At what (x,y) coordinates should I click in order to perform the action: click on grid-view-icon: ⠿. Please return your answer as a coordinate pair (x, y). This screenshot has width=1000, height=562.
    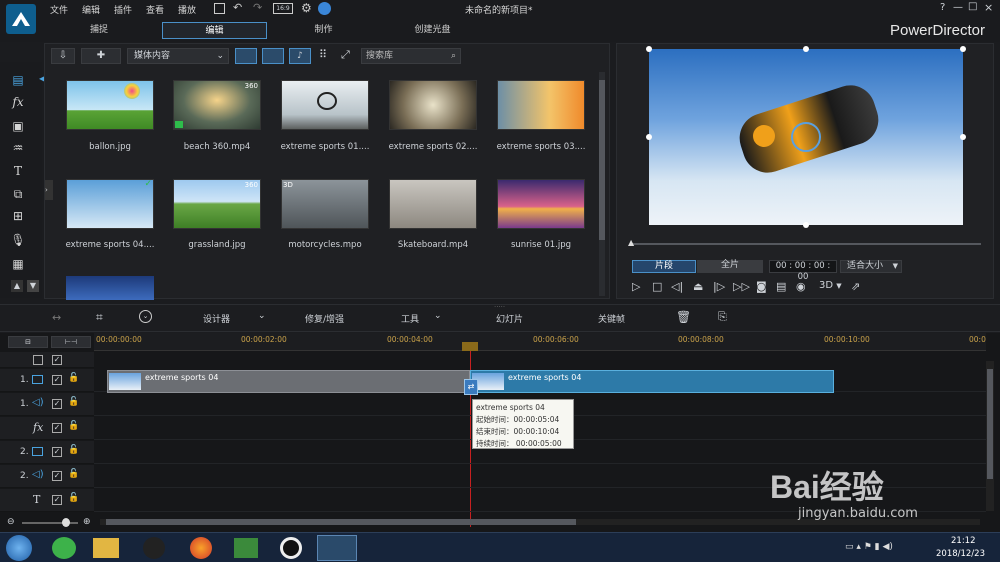
    Looking at the image, I should click on (323, 54).